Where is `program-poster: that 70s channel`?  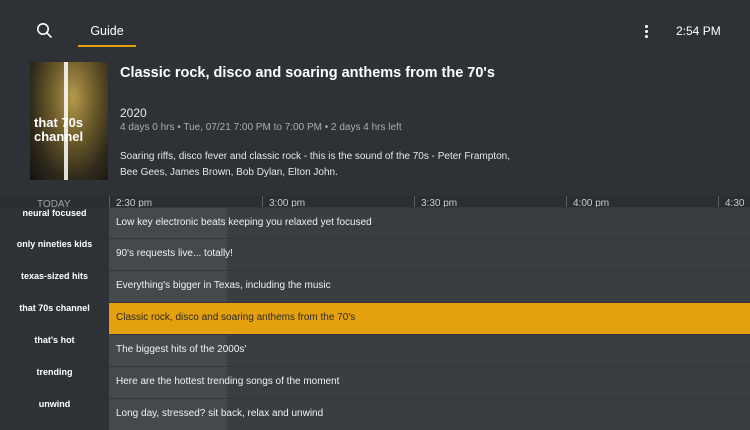 program-poster: that 70s channel is located at coordinates (69, 121).